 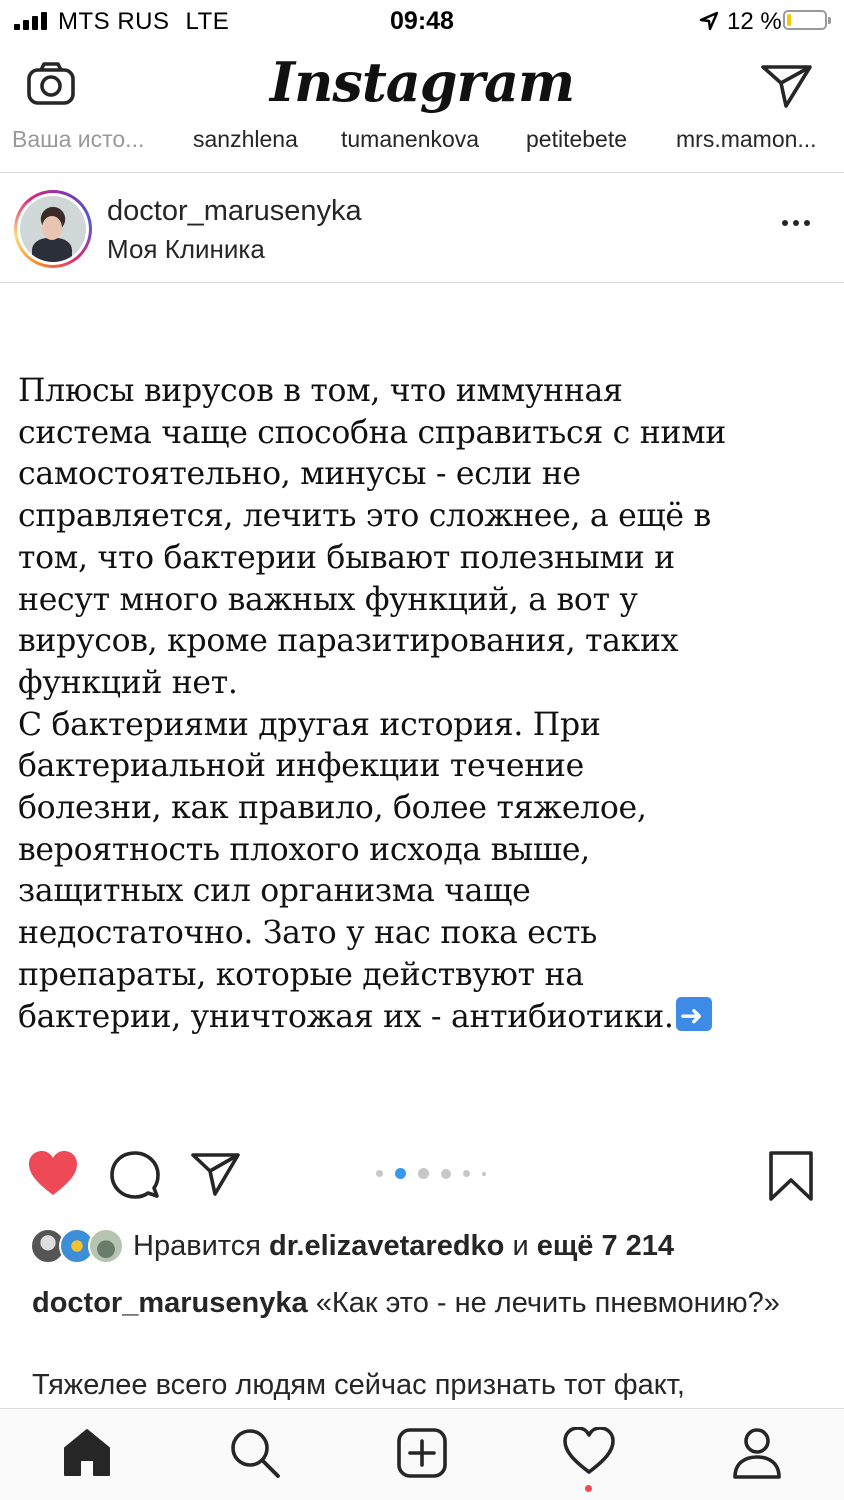 What do you see at coordinates (234, 211) in the screenshot?
I see `post-username: doctor_marusenyka` at bounding box center [234, 211].